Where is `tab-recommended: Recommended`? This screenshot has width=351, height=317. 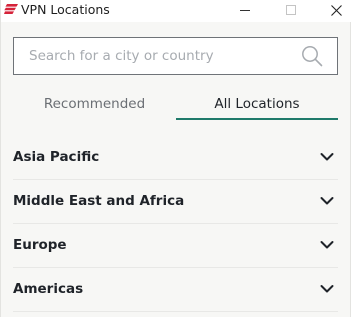
tab-recommended: Recommended is located at coordinates (94, 104).